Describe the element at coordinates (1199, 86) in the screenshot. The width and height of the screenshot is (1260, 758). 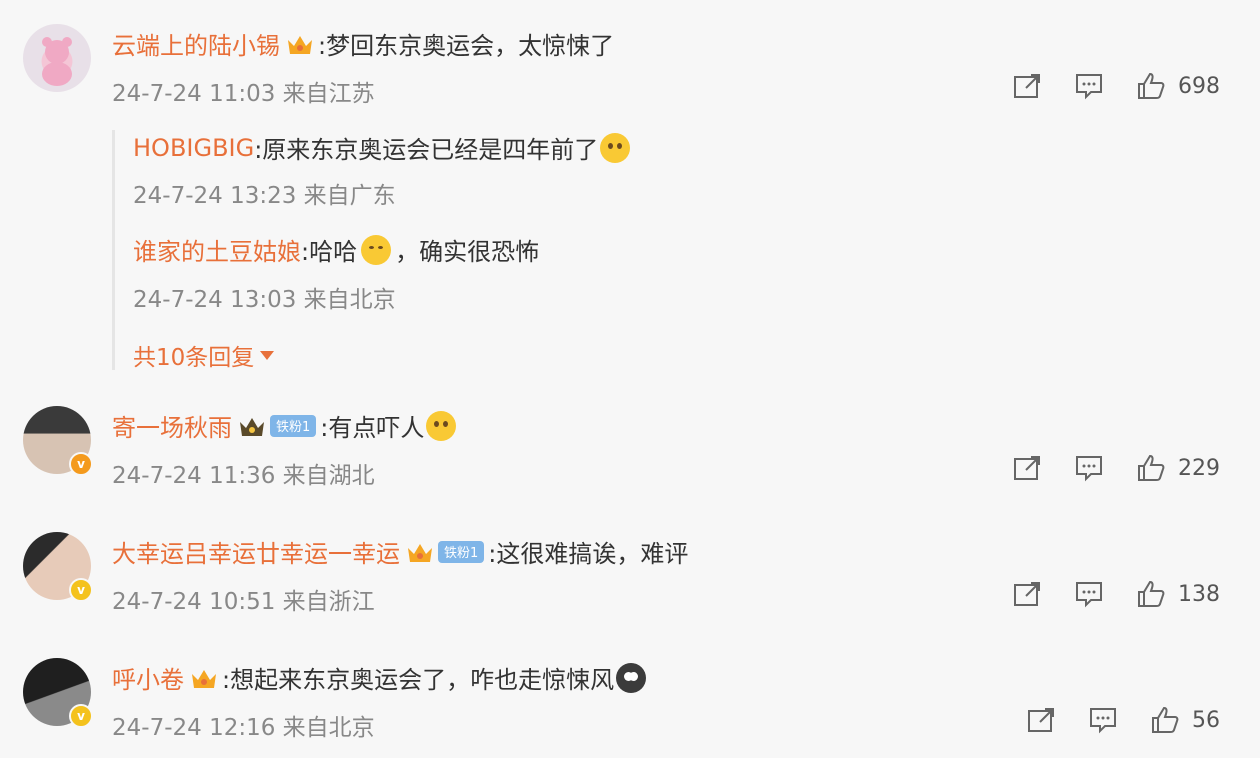
I see `like-count: 698` at that location.